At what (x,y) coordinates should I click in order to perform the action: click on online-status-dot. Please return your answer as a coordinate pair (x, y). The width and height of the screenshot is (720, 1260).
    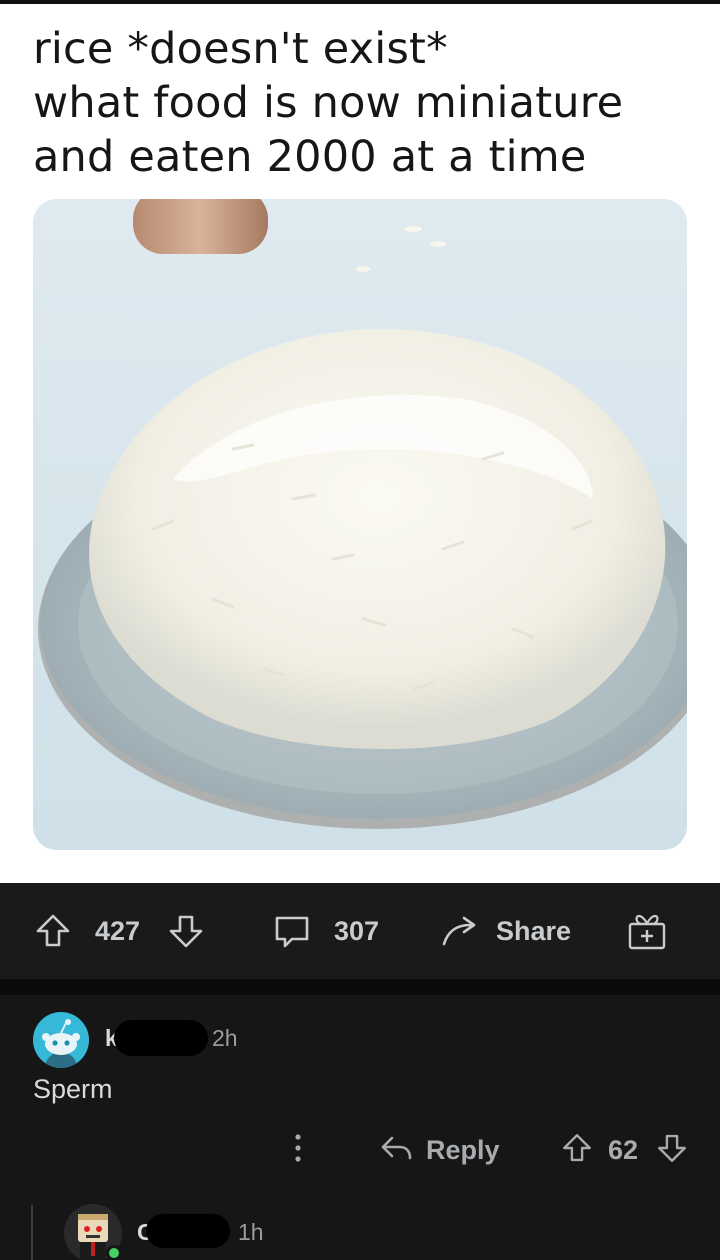
    Looking at the image, I should click on (114, 1252).